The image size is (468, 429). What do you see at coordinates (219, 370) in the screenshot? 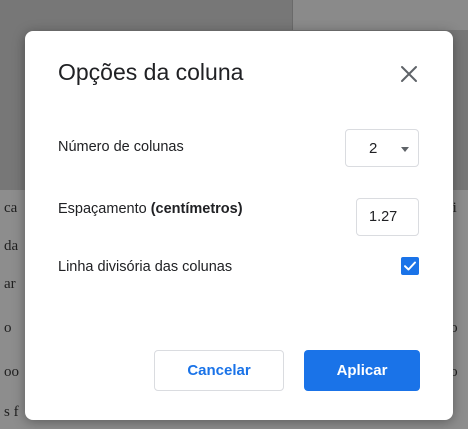
I see `cancel-button: Cancelar` at bounding box center [219, 370].